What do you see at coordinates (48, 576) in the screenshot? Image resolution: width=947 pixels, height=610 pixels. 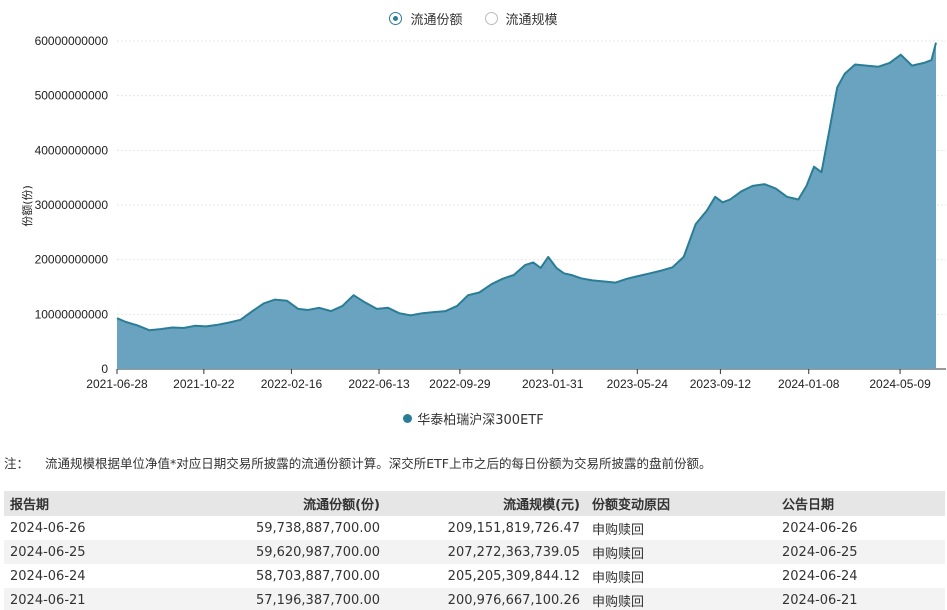 I see `cell-period: 2024-06-24` at bounding box center [48, 576].